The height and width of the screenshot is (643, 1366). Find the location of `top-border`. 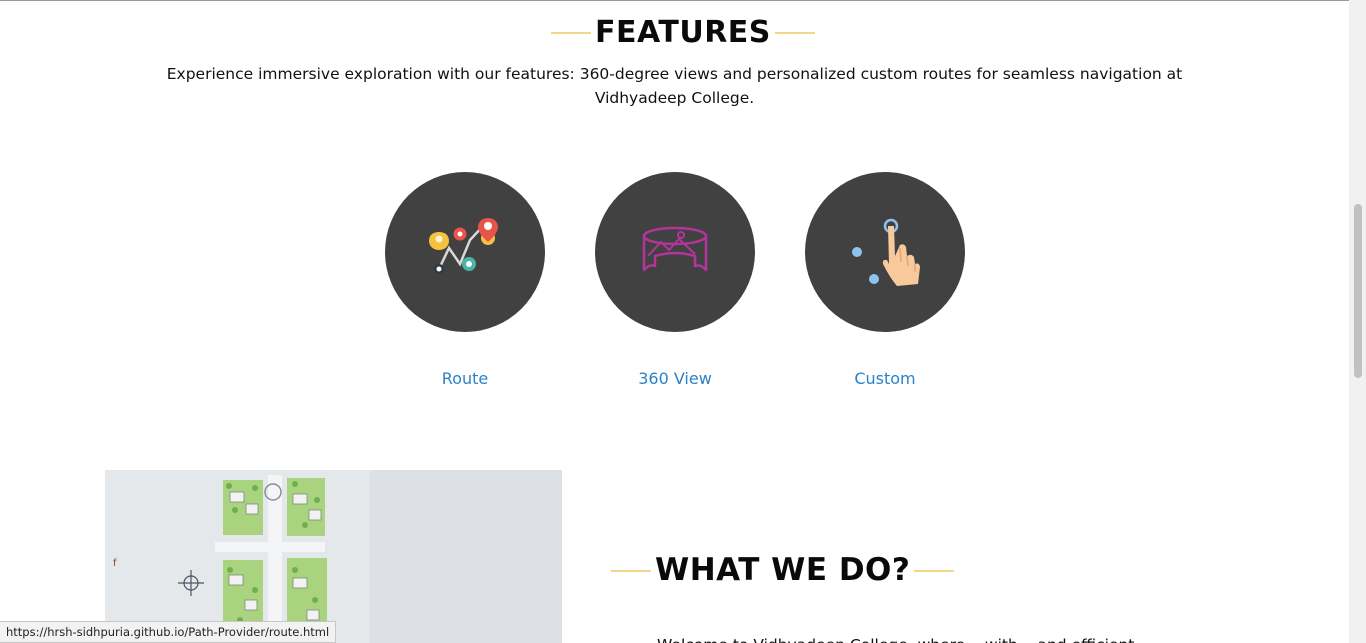

top-border is located at coordinates (674, 0).